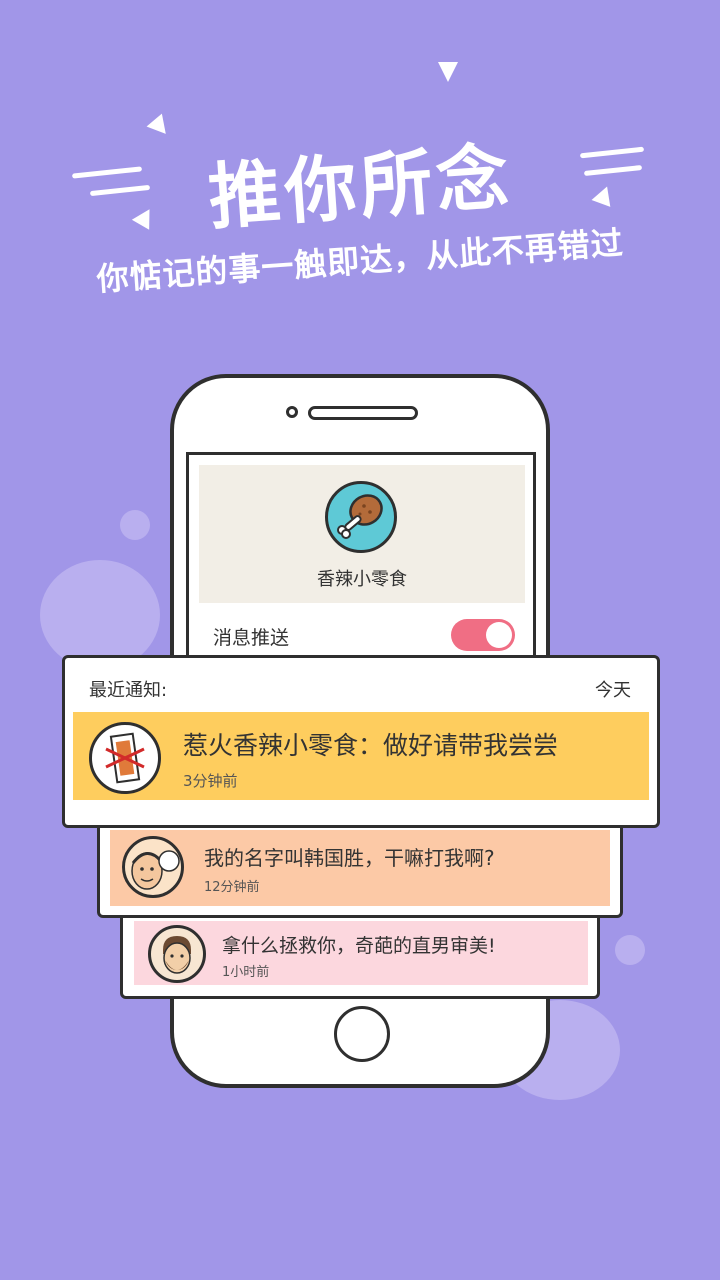  What do you see at coordinates (613, 690) in the screenshot?
I see `date-label: 今天` at bounding box center [613, 690].